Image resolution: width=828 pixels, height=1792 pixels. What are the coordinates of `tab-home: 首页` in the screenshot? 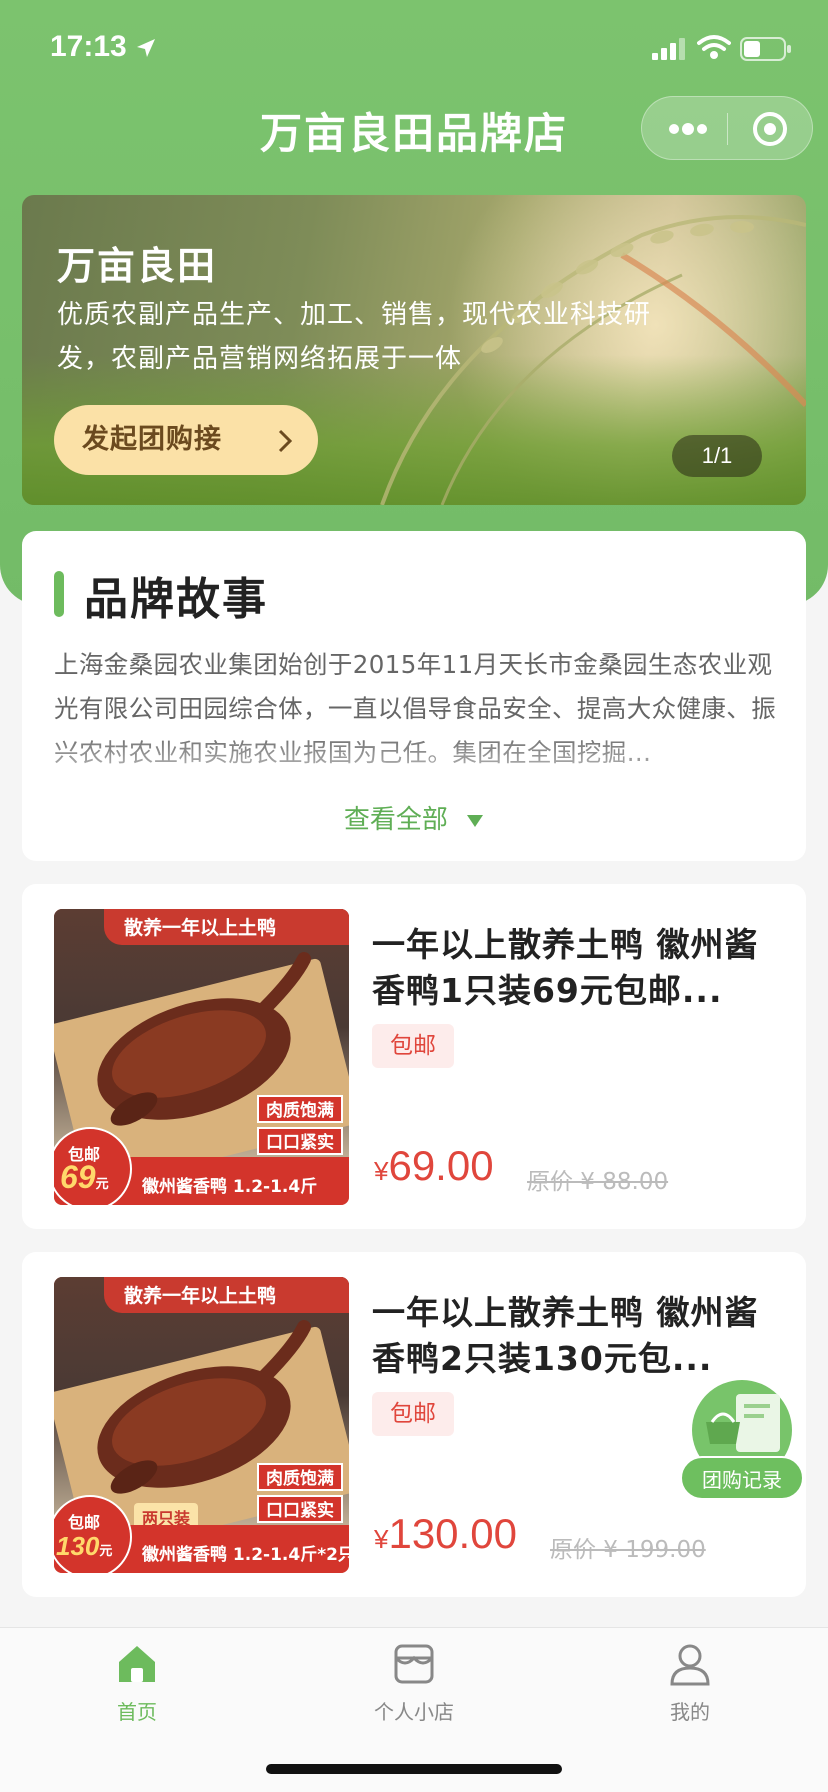 It's located at (137, 1683).